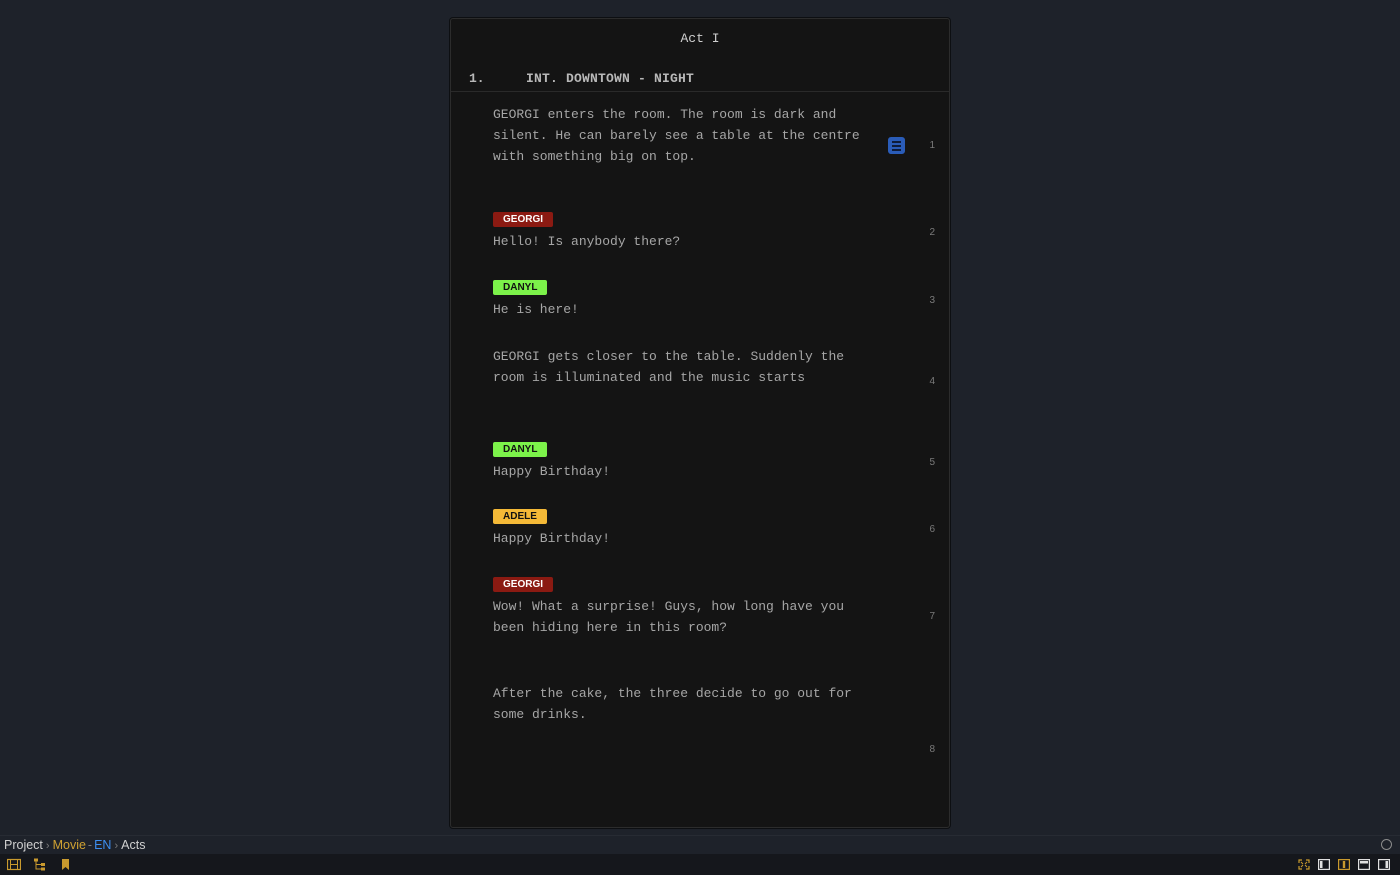 Image resolution: width=1400 pixels, height=875 pixels. What do you see at coordinates (932, 462) in the screenshot?
I see `line-number: 5` at bounding box center [932, 462].